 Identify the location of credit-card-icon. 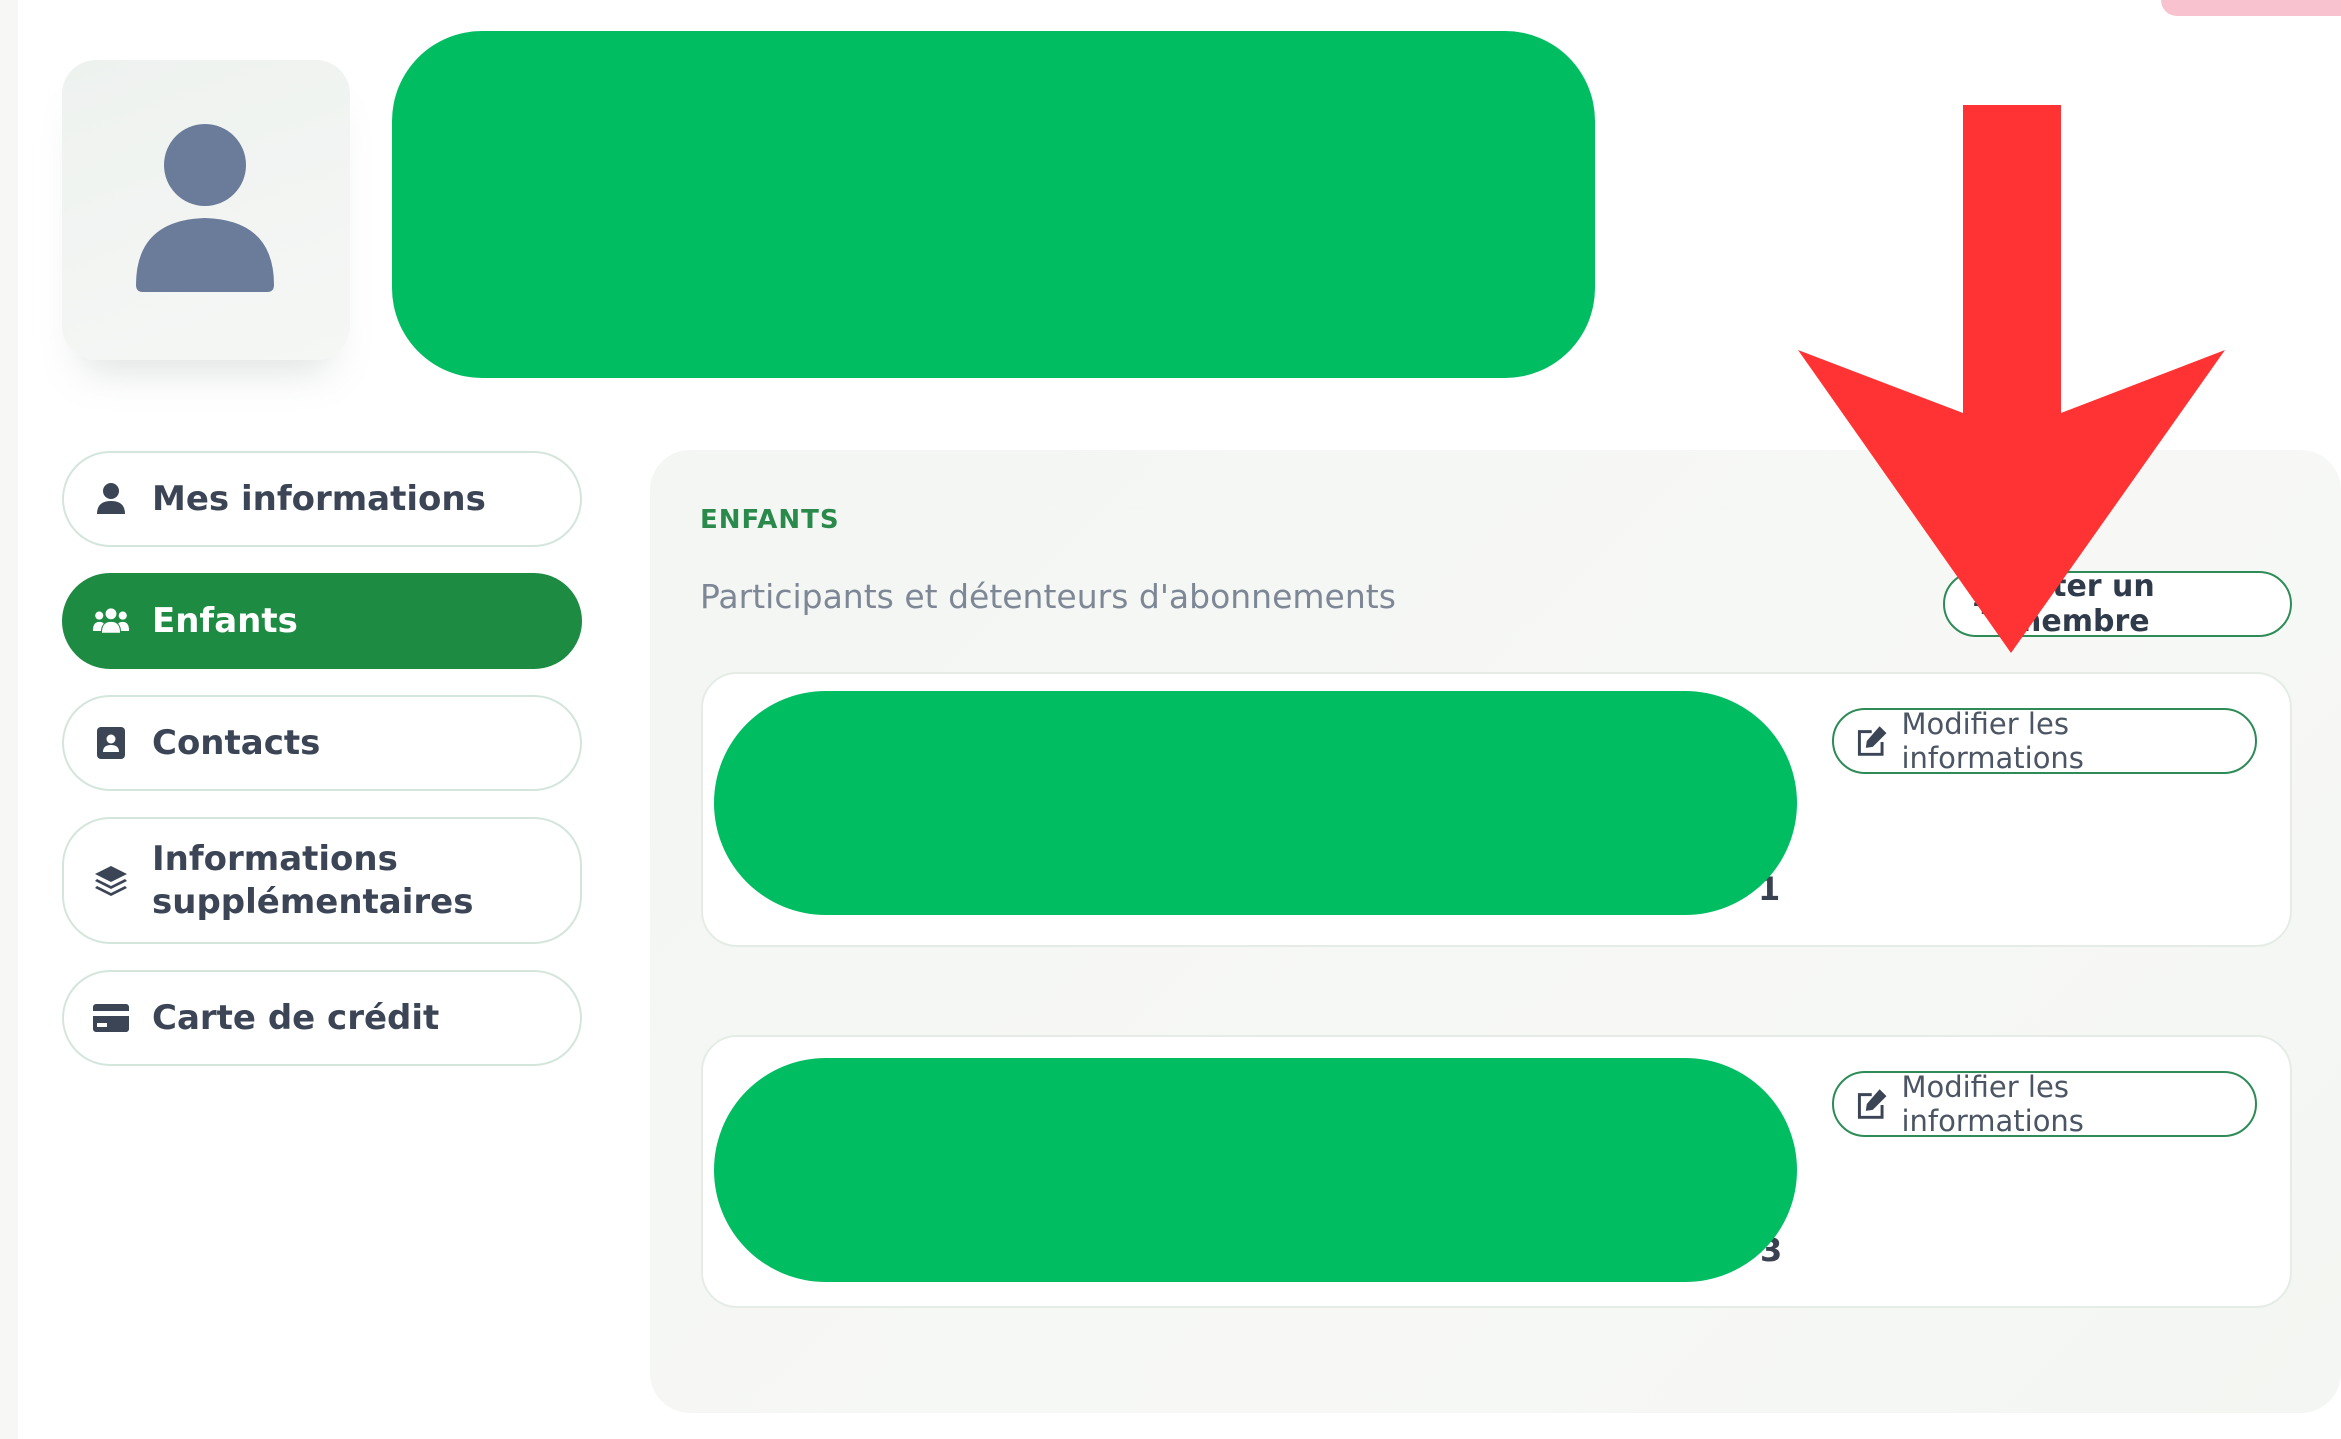
(111, 1018).